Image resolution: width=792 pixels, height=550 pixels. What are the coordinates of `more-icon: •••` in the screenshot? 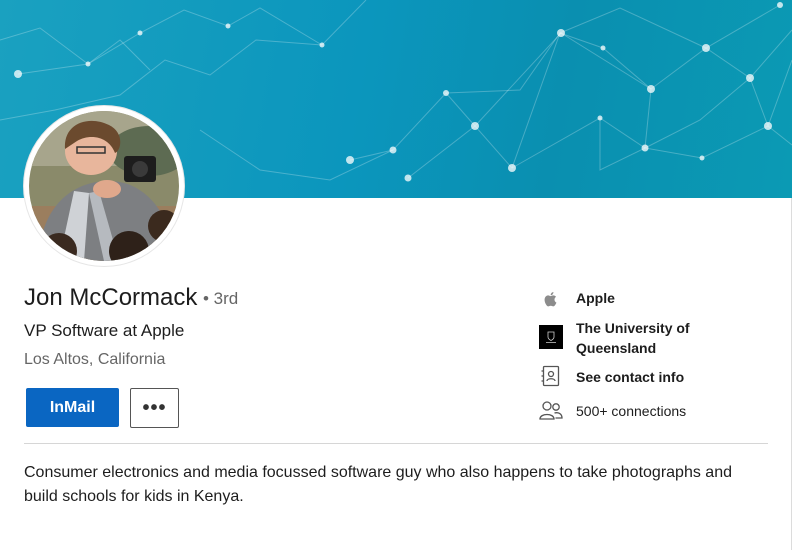 It's located at (154, 408).